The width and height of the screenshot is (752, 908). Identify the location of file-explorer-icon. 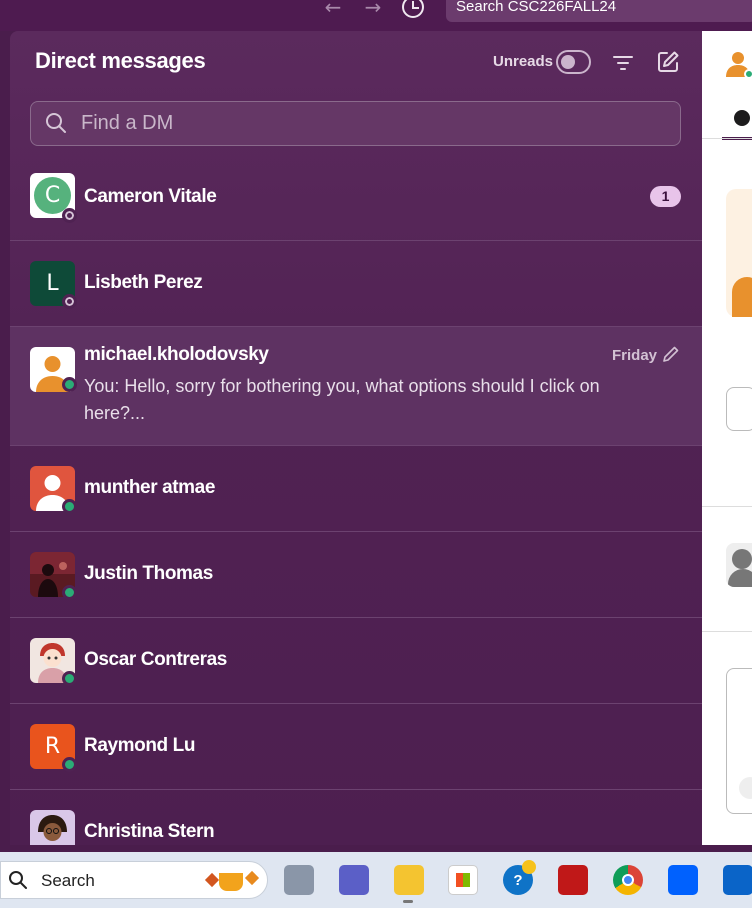
(409, 880).